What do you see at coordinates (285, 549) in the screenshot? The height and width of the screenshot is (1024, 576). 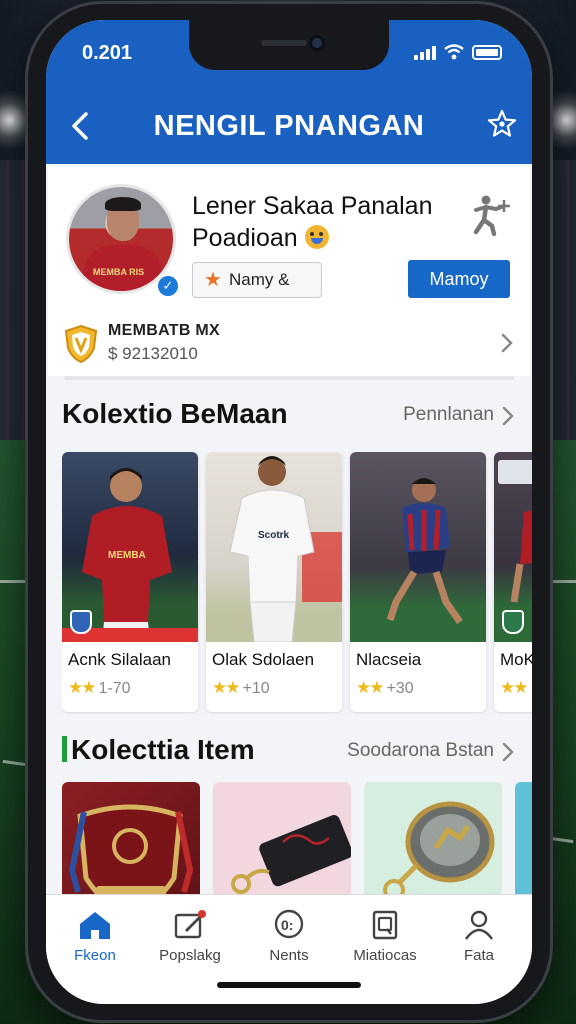 I see `player-figure: Scotrk` at bounding box center [285, 549].